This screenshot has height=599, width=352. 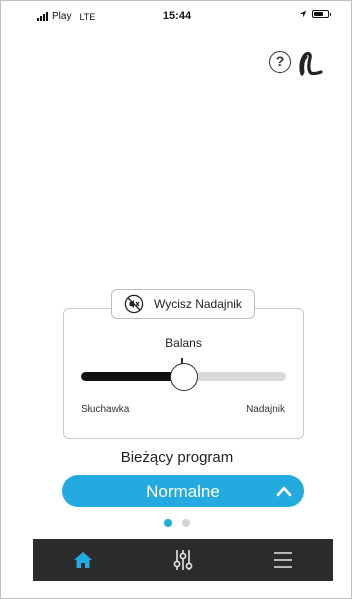 I want to click on mute-transmitter-button: Wycisz Nadajnik, so click(x=183, y=304).